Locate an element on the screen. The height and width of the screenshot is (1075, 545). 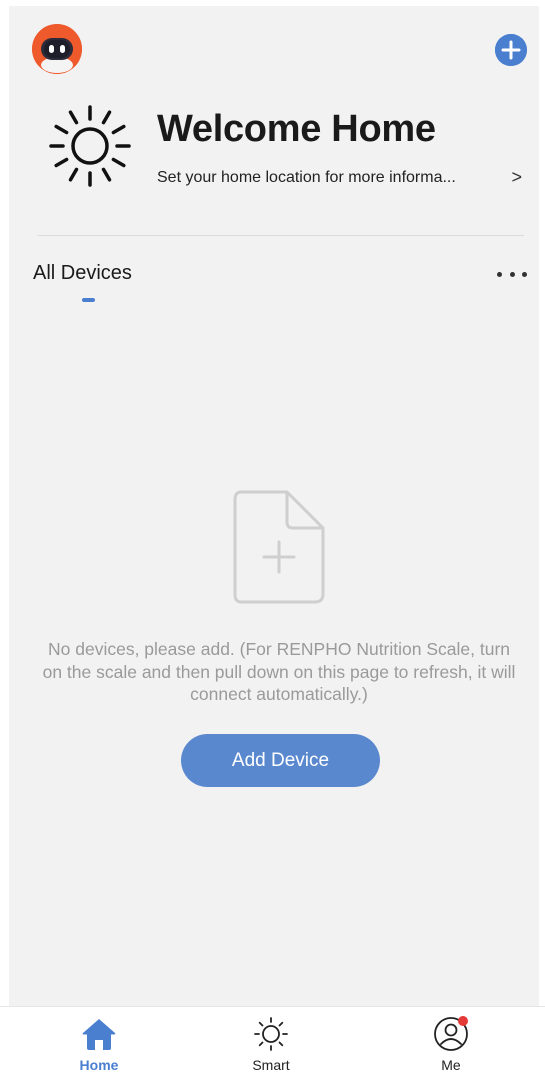
tab-home-label: Home is located at coordinates (99, 1065).